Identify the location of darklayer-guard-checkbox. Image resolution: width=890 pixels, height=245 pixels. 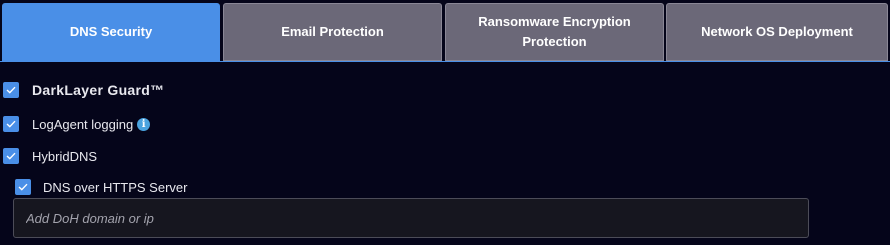
(11, 90).